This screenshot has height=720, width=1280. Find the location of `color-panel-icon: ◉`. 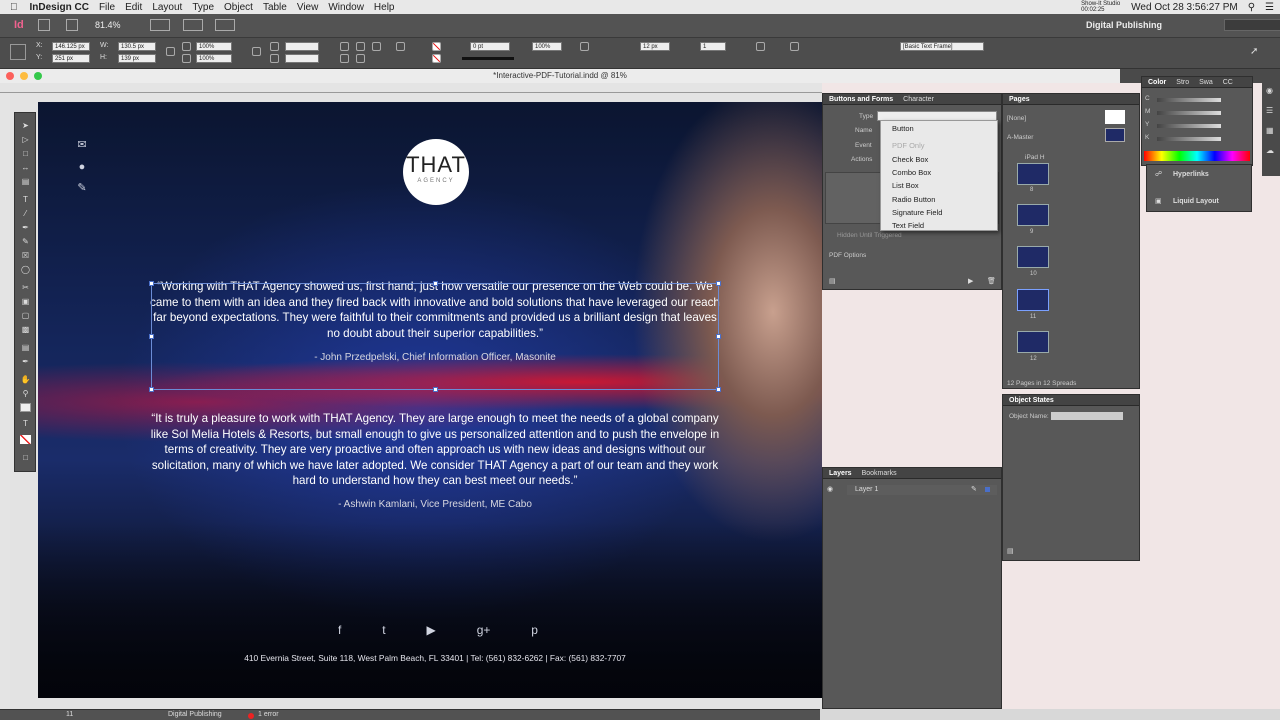

color-panel-icon: ◉ is located at coordinates (1269, 90).